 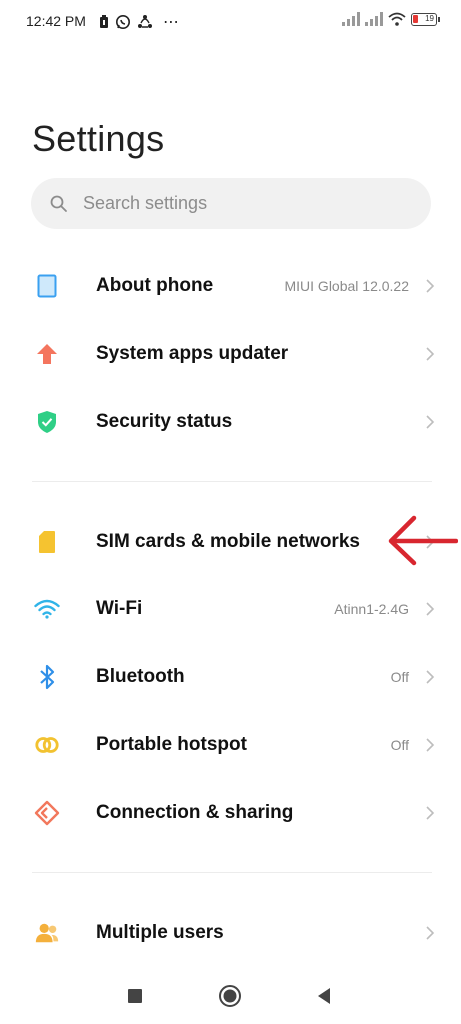 I want to click on settings-item-system-apps-updater: System apps updater, so click(x=230, y=354).